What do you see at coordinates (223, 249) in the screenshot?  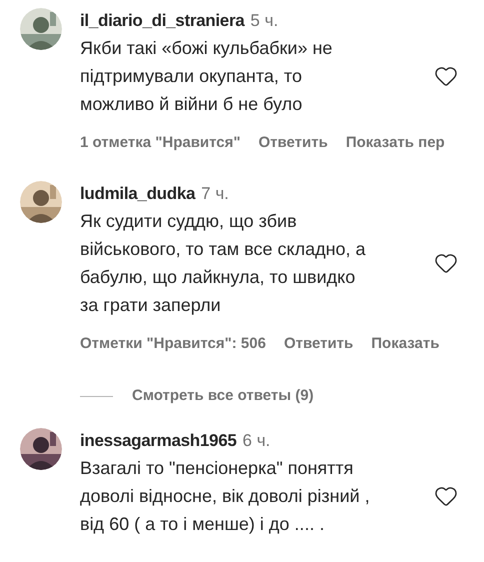 I see `comment-text: військового, то там все складно, а` at bounding box center [223, 249].